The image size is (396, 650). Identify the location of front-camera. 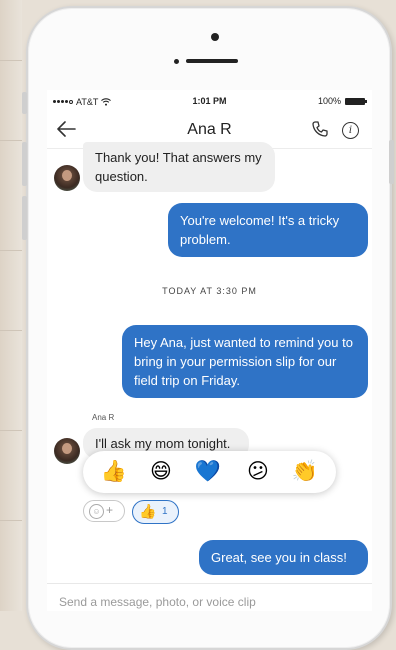
(215, 37).